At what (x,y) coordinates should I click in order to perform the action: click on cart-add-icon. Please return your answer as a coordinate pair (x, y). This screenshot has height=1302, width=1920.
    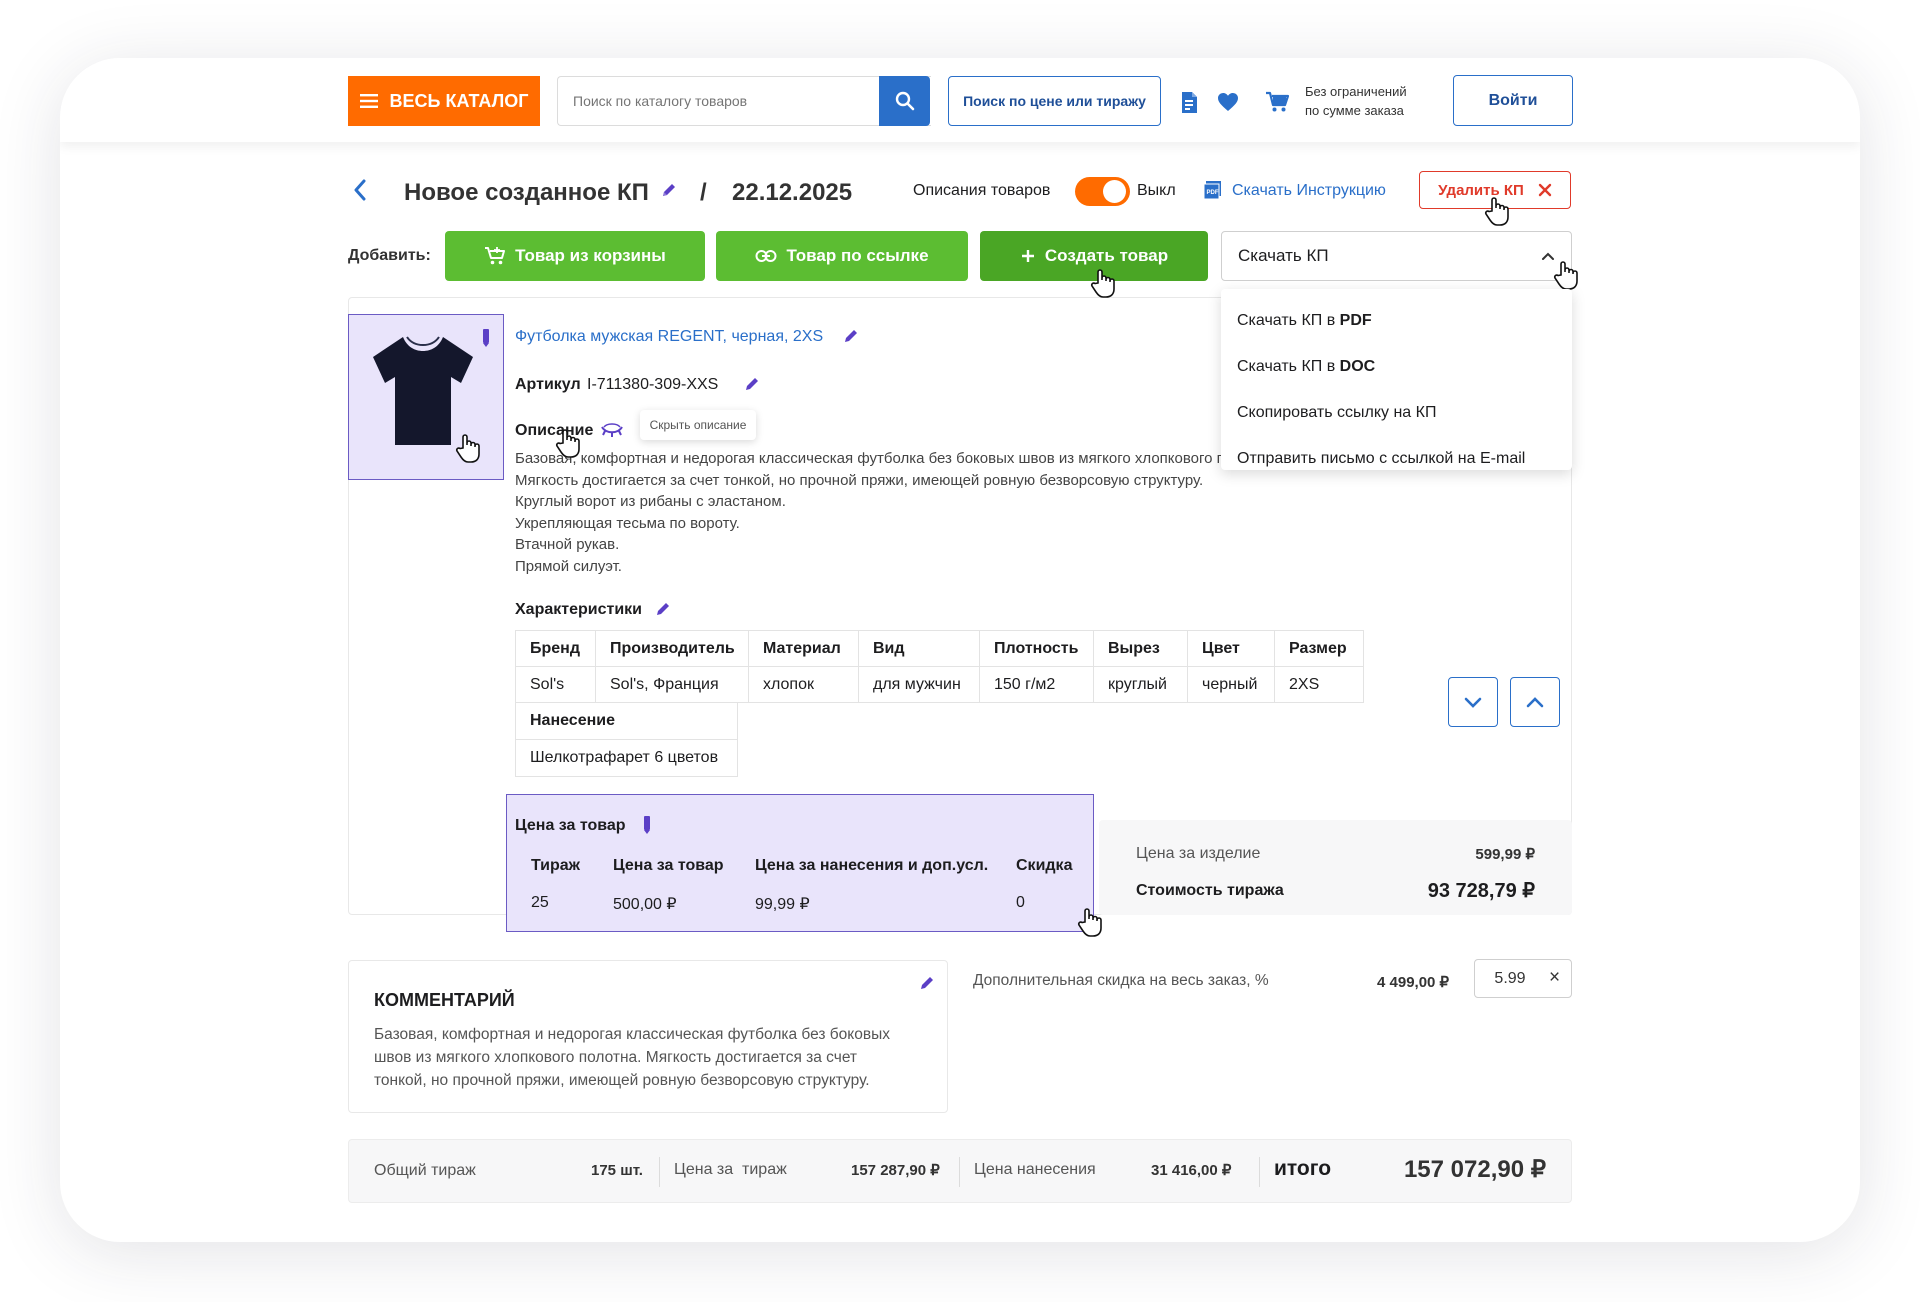
    Looking at the image, I should click on (495, 256).